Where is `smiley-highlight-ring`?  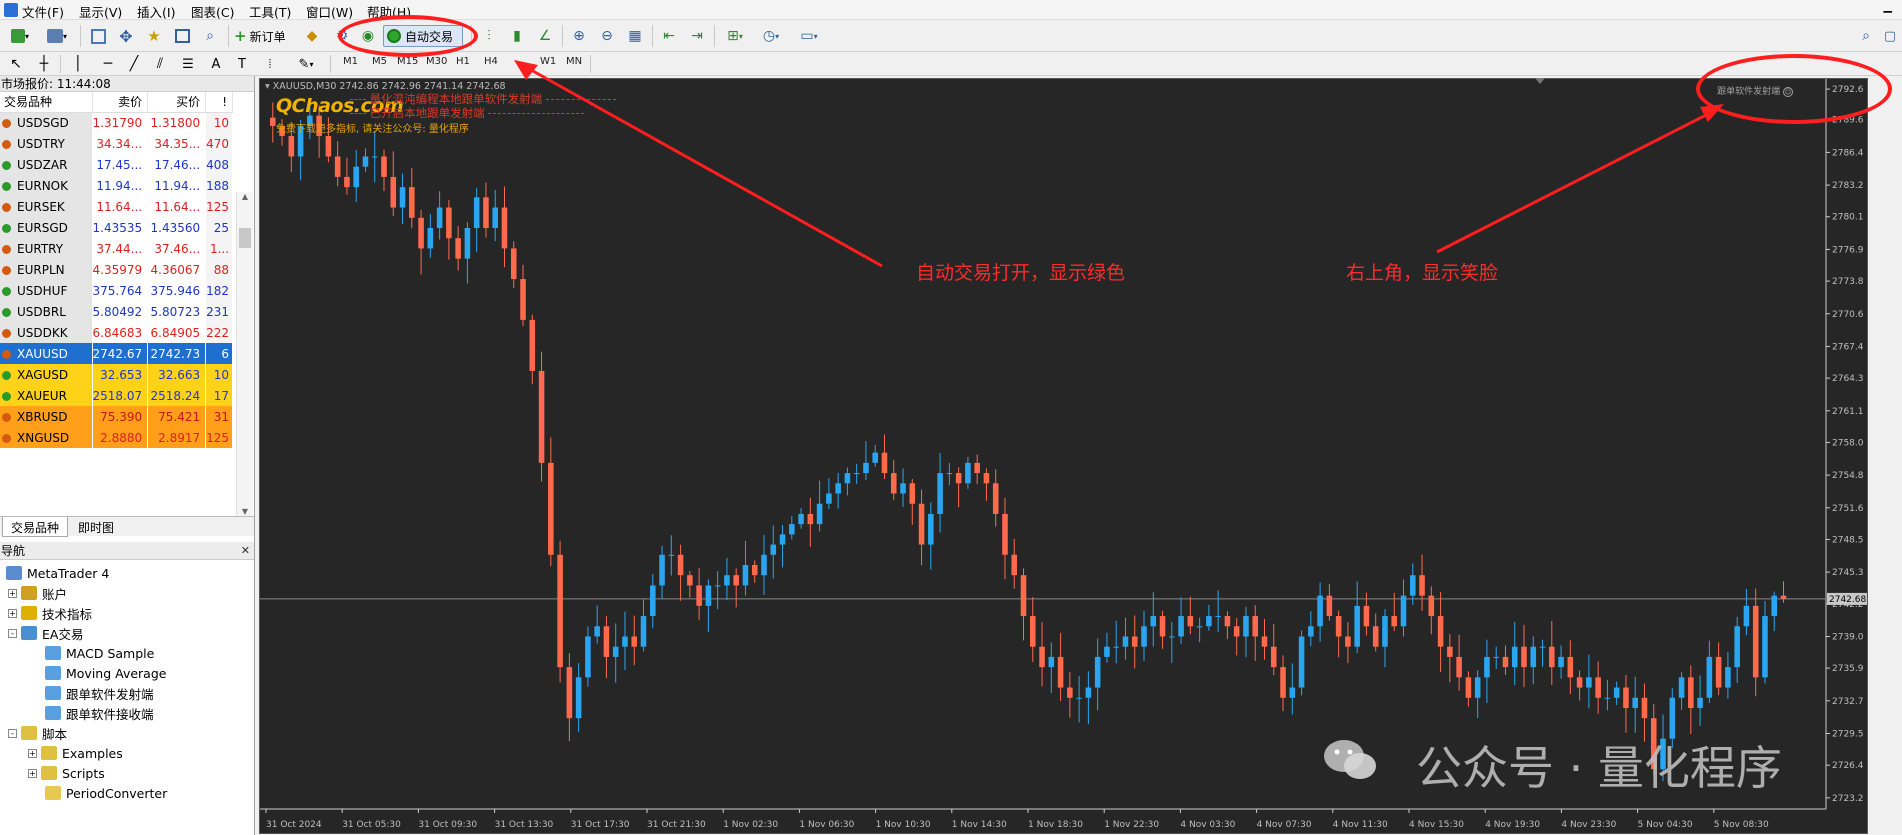
smiley-highlight-ring is located at coordinates (1794, 89).